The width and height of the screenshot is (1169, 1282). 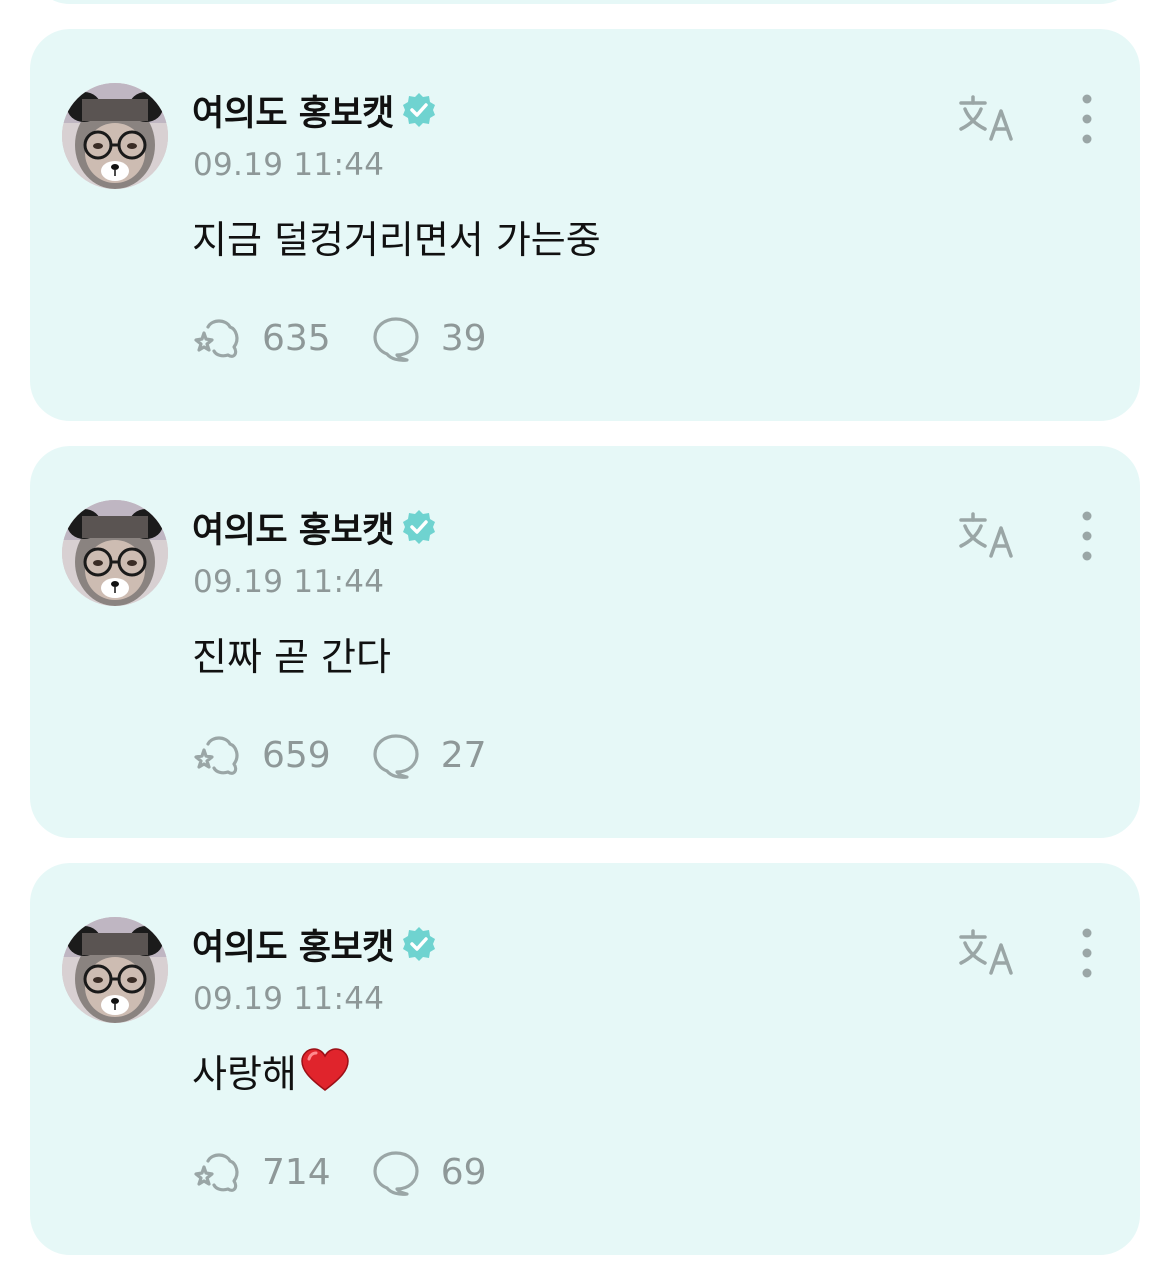 I want to click on post-text: 지금 덜컹거리면서 가는중, so click(x=396, y=236).